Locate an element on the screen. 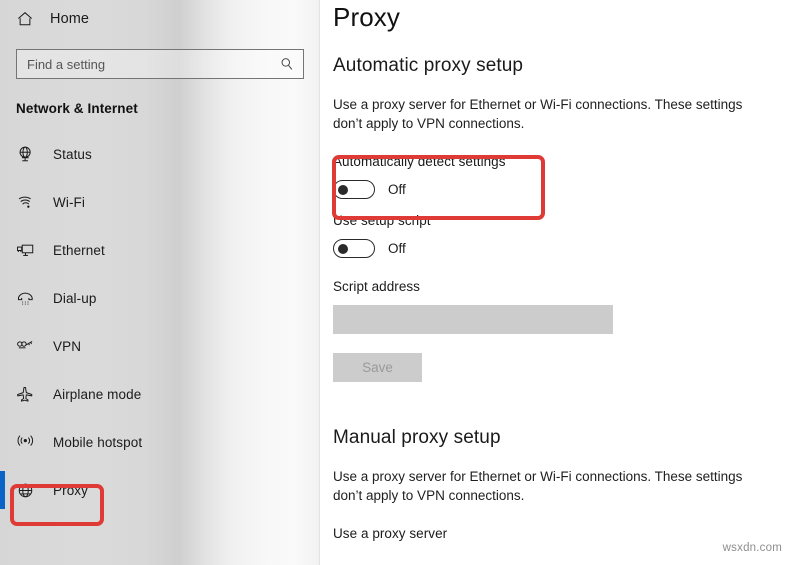  search-input is located at coordinates (148, 64).